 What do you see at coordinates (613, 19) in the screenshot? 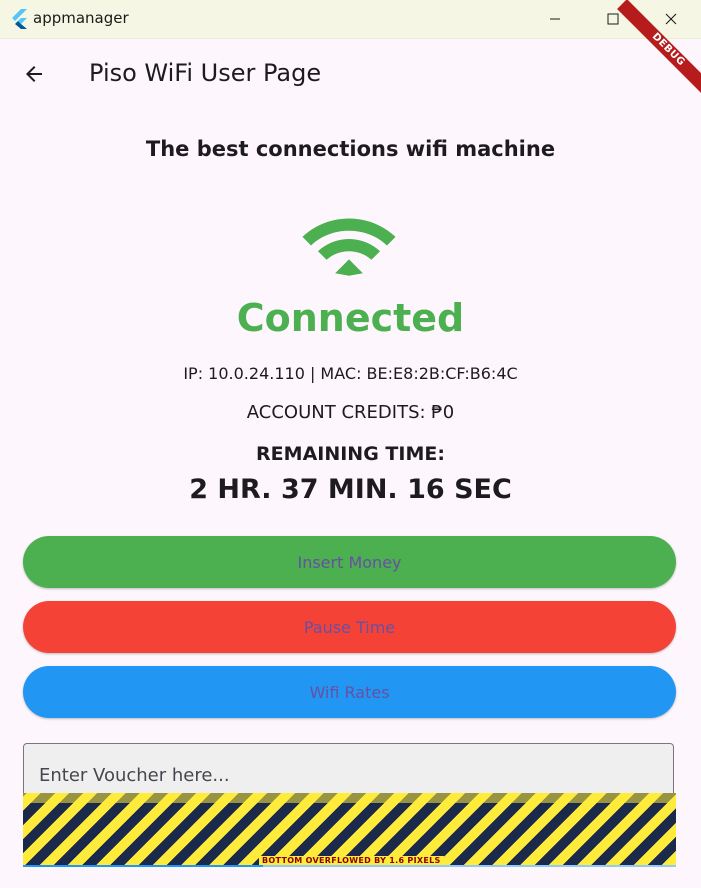
I see `maximize-icon` at bounding box center [613, 19].